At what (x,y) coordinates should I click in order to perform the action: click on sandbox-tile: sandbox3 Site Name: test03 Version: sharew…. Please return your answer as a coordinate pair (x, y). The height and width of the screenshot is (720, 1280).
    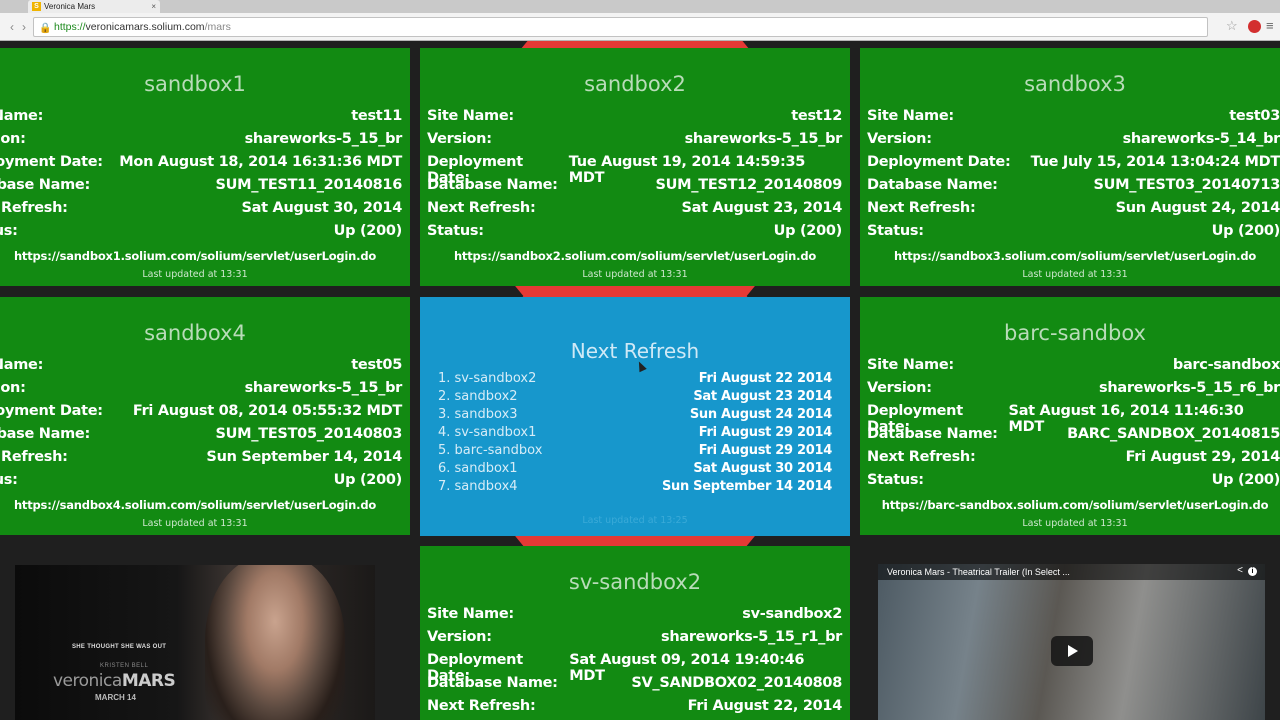
    Looking at the image, I should click on (1070, 167).